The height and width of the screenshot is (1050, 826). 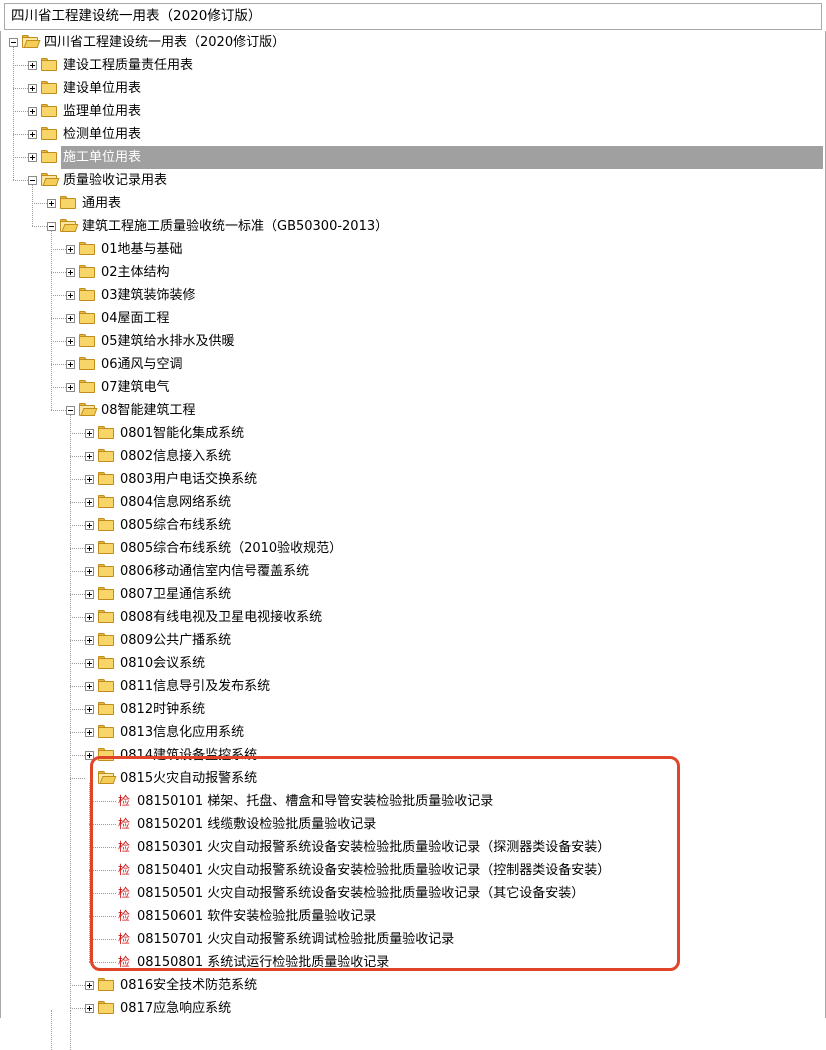 I want to click on folder-open-icon, so click(x=69, y=226).